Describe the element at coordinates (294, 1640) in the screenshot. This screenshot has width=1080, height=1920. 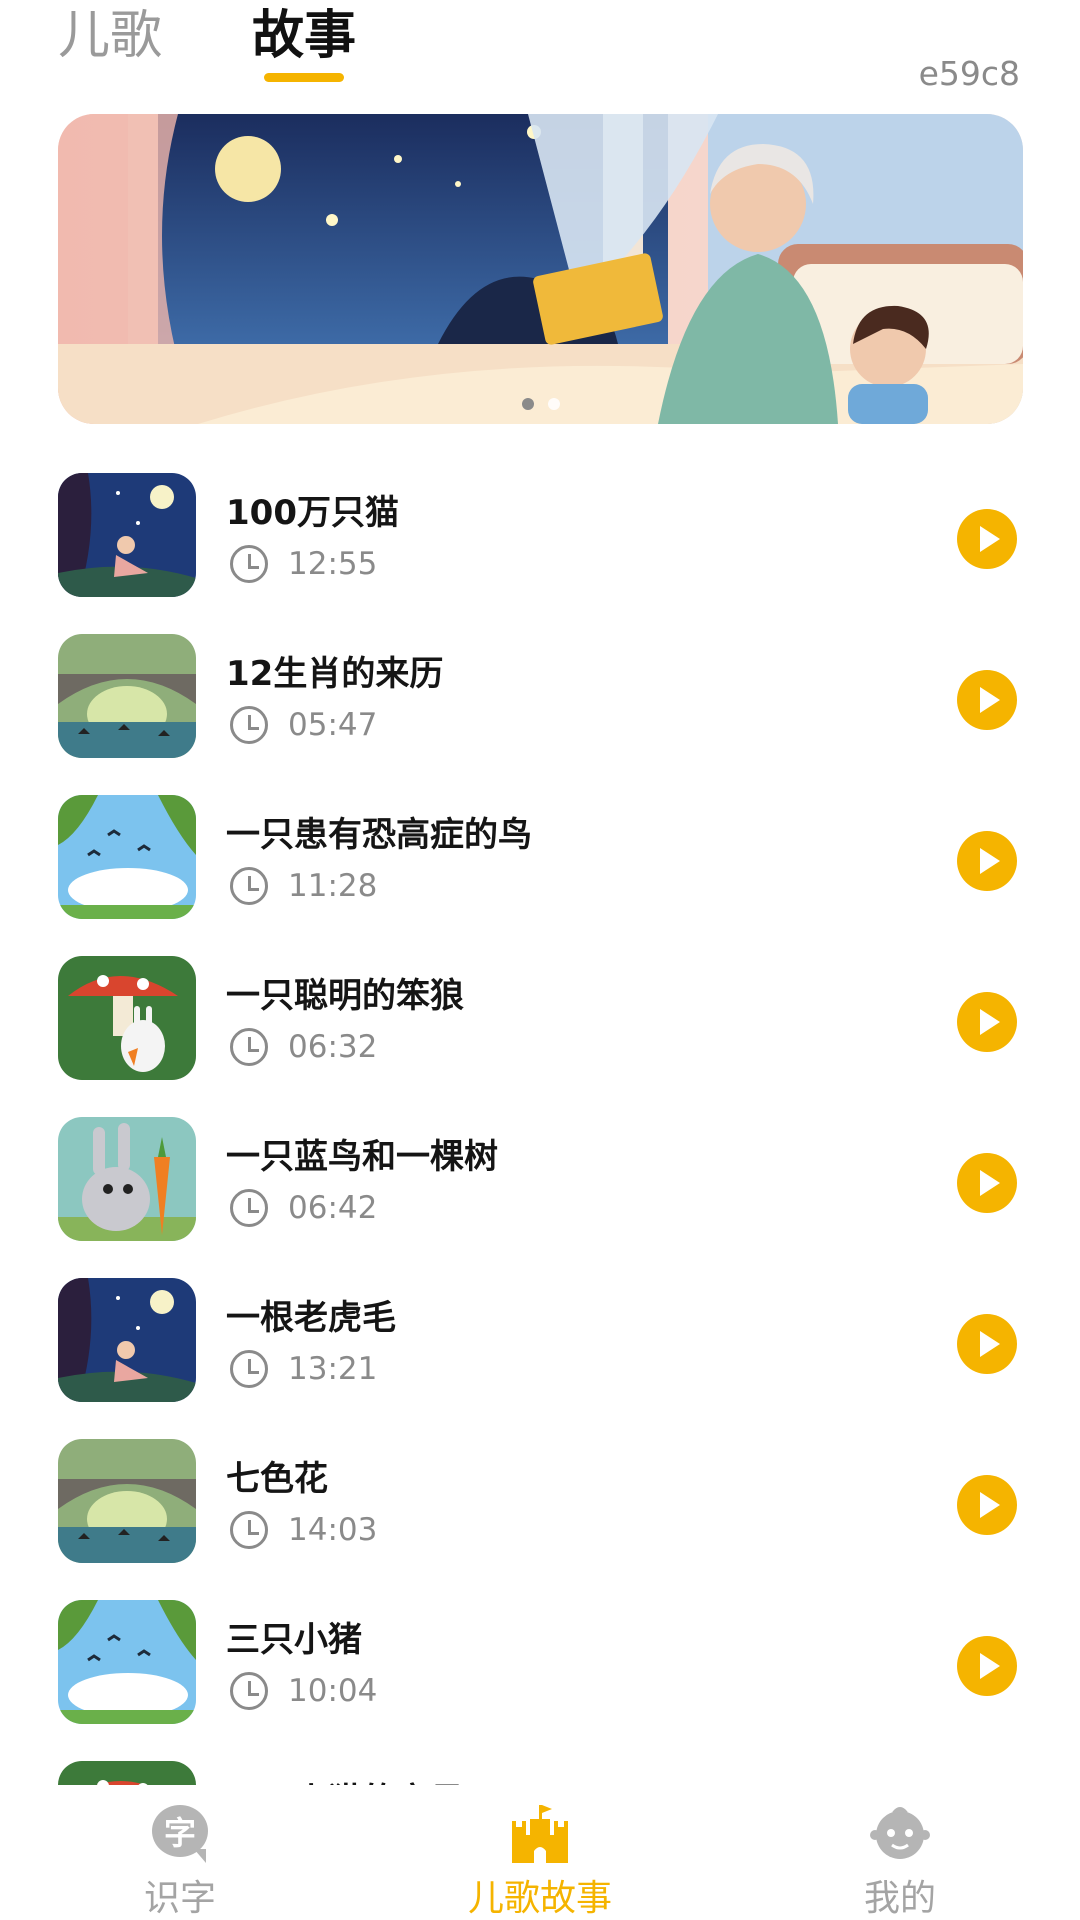
I see `story-title: 三只小猪` at that location.